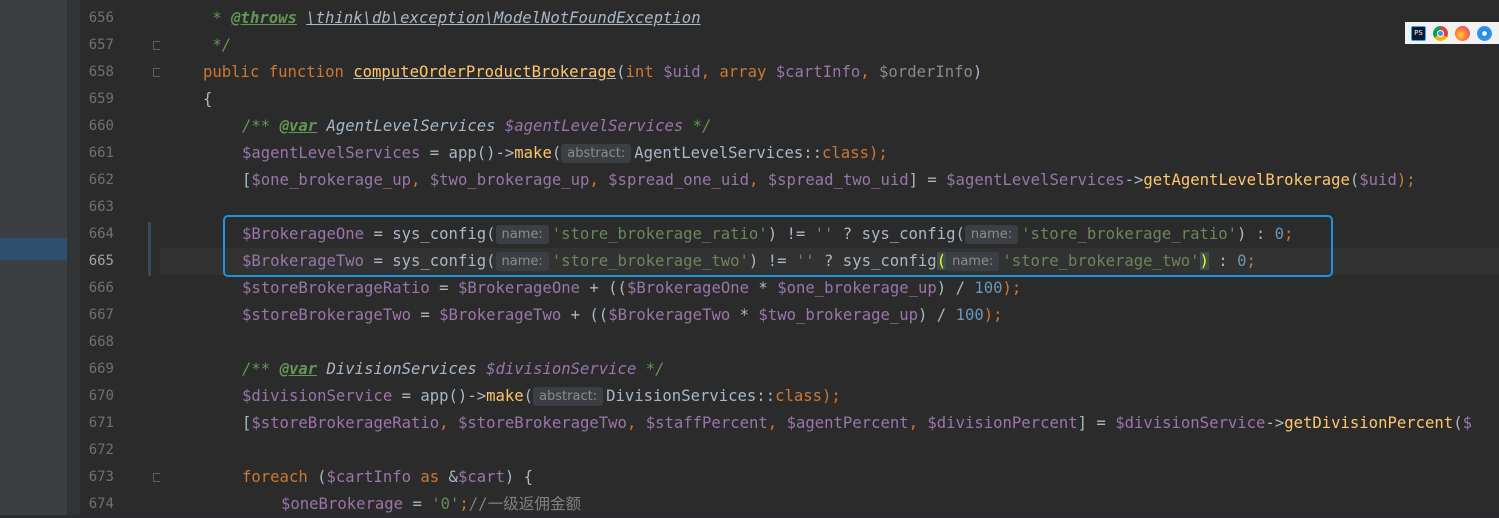 The width and height of the screenshot is (1499, 518). What do you see at coordinates (217, 45) in the screenshot?
I see `code-line-657: */` at bounding box center [217, 45].